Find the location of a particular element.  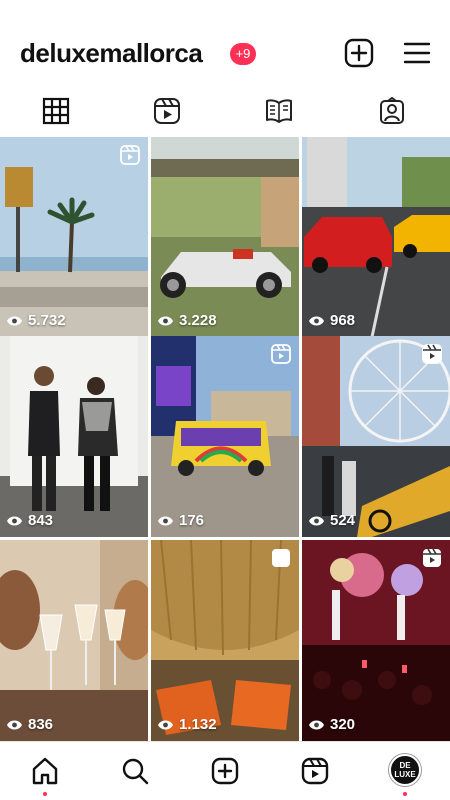

tab-guides is located at coordinates (279, 111).